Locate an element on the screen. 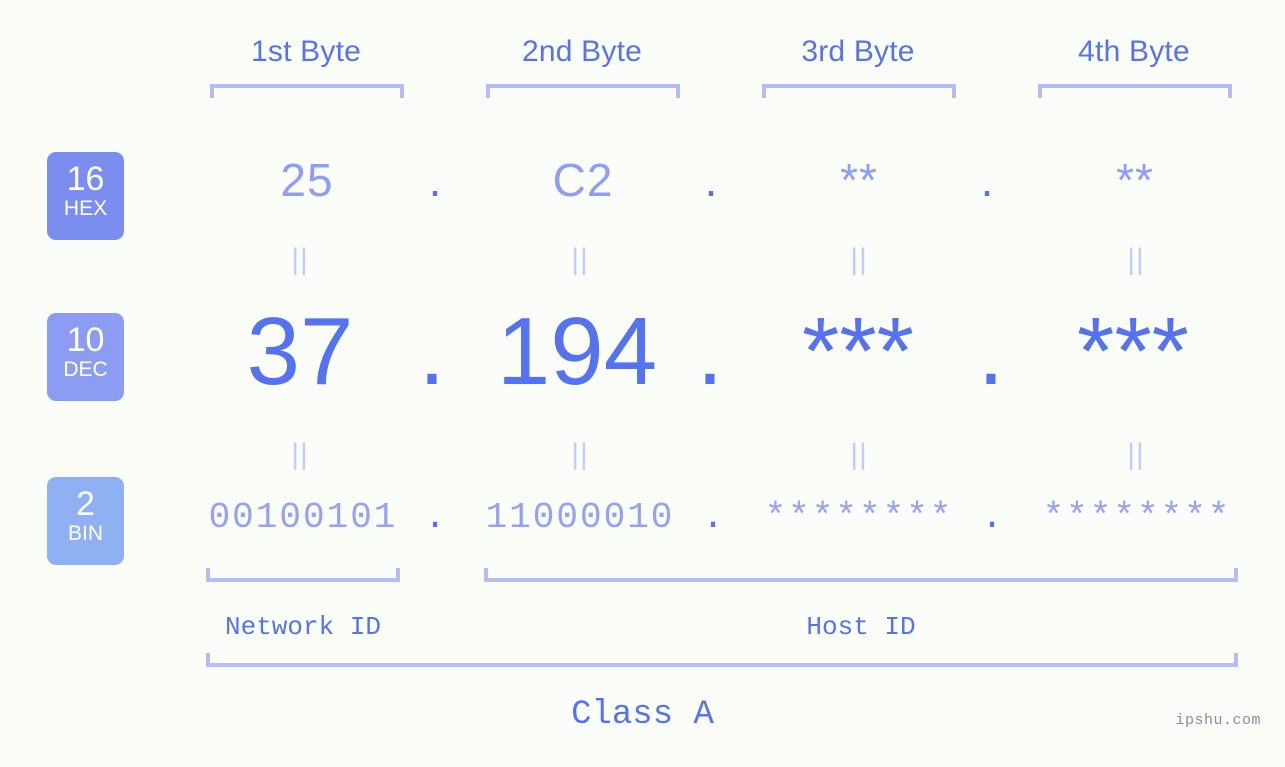 The width and height of the screenshot is (1285, 767). equivalence-connector-1-1: || is located at coordinates (300, 259).